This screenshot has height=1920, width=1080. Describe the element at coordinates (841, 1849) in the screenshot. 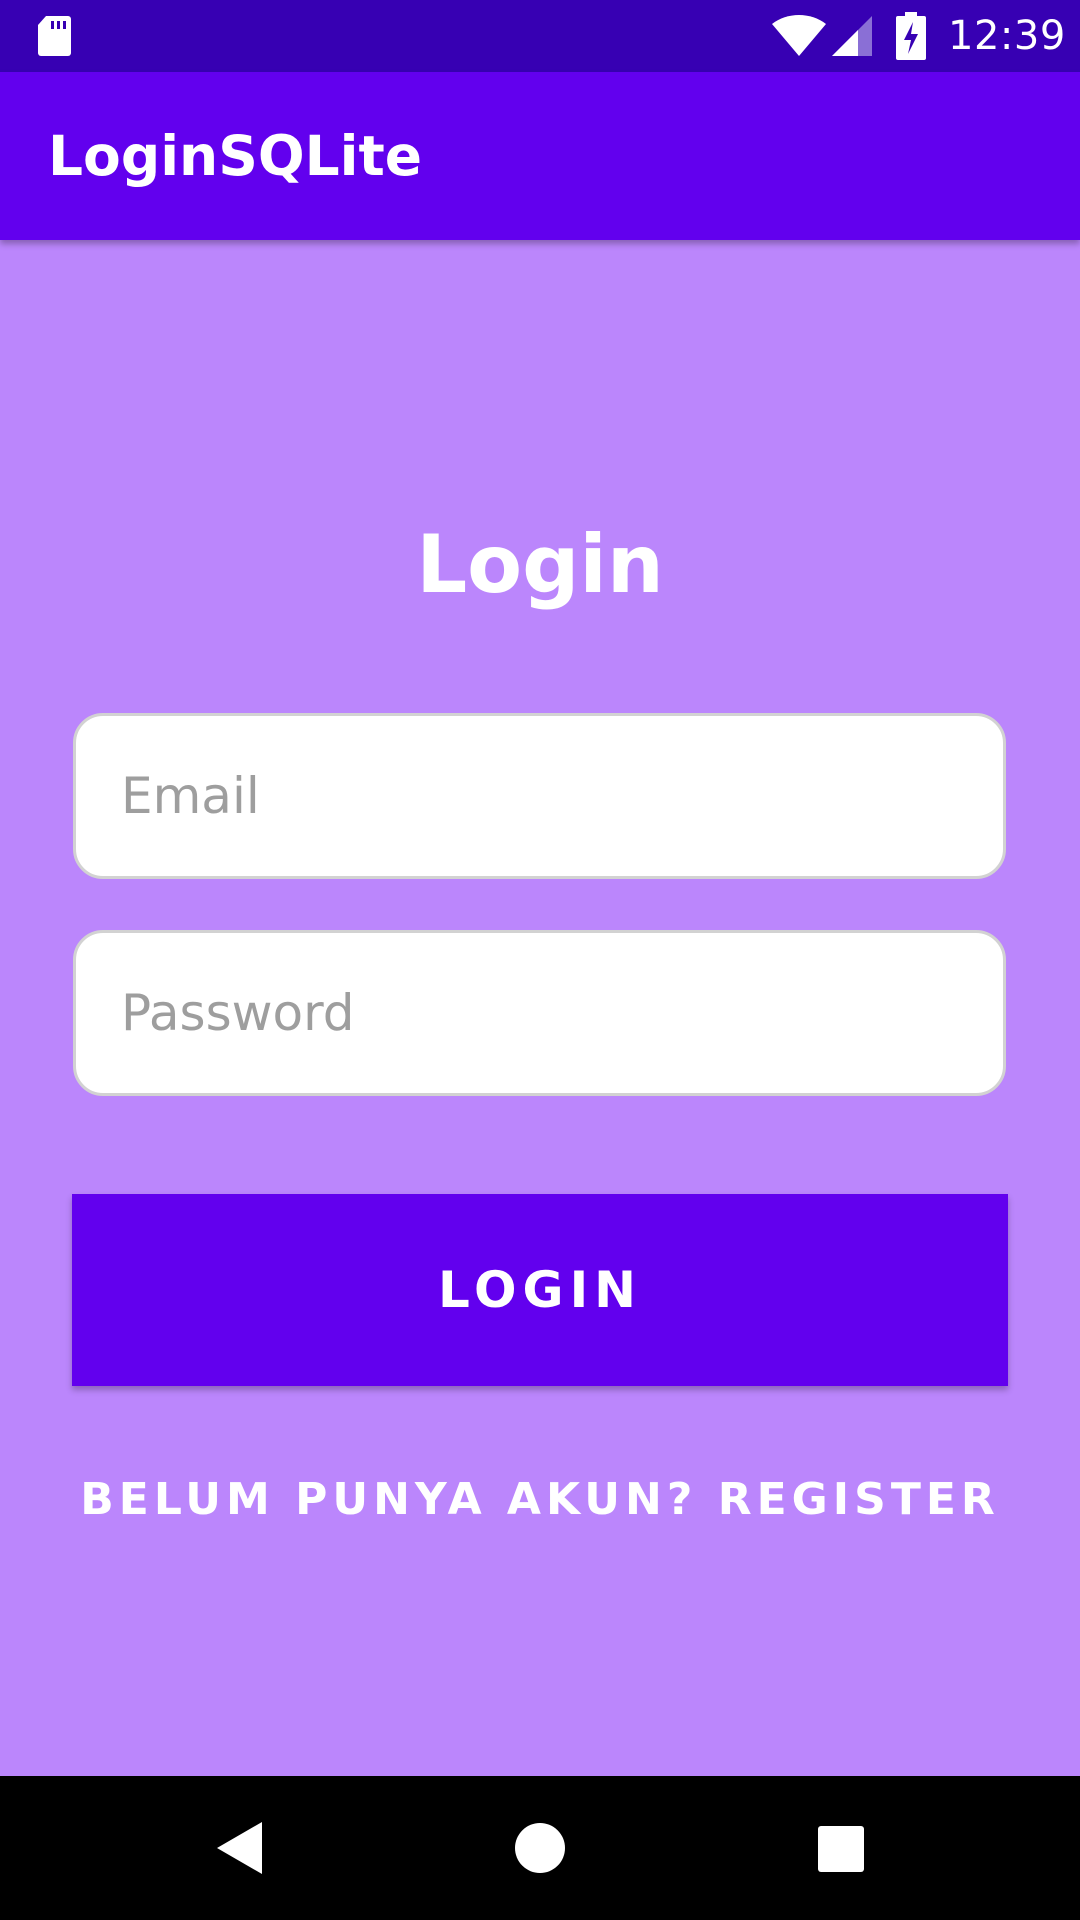

I see `recents-icon` at that location.